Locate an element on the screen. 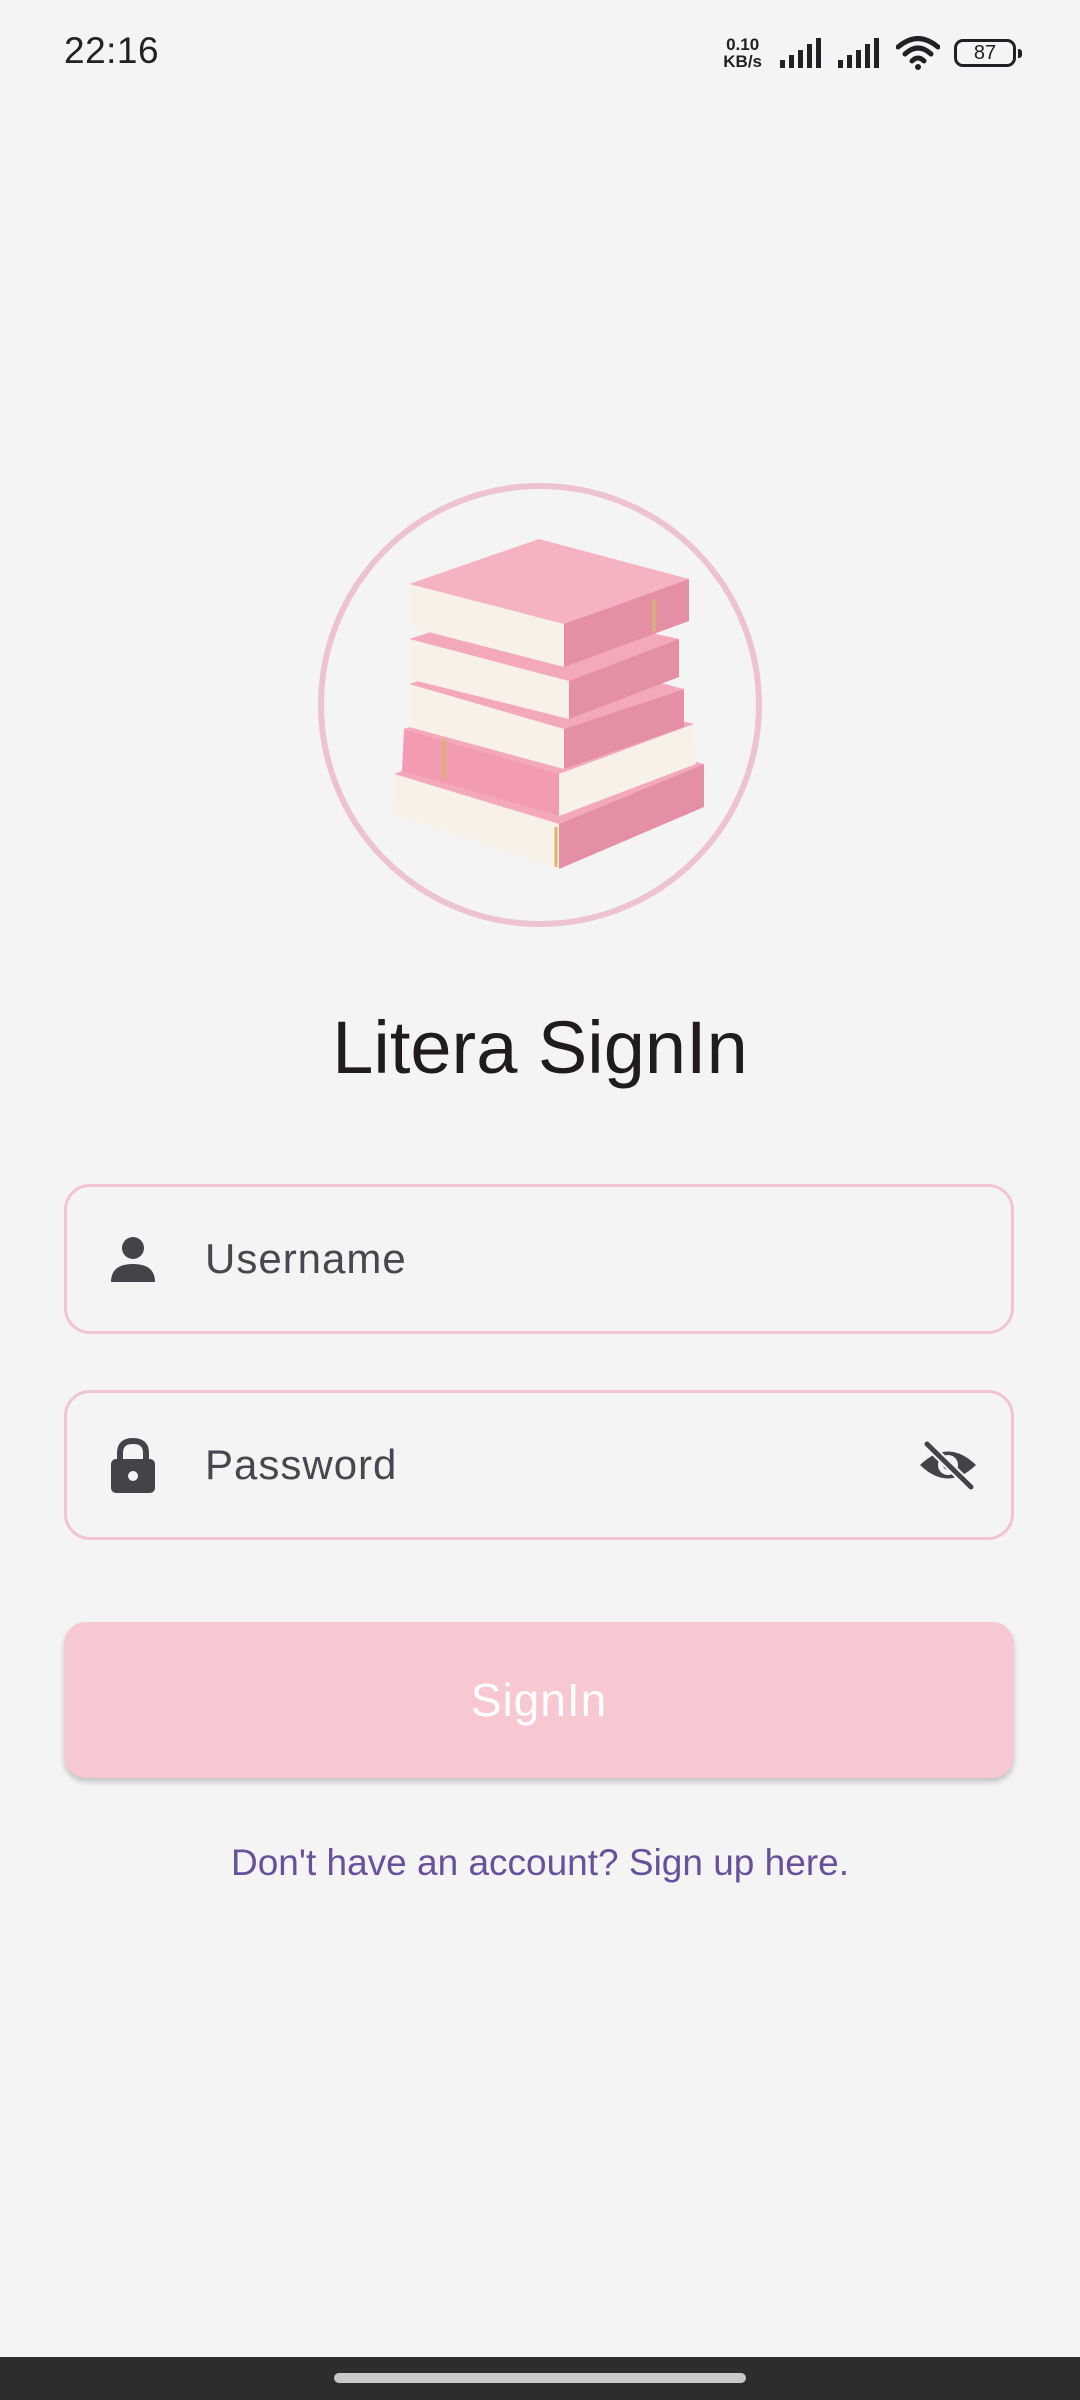 This screenshot has width=1080, height=2400. lock-icon is located at coordinates (133, 1465).